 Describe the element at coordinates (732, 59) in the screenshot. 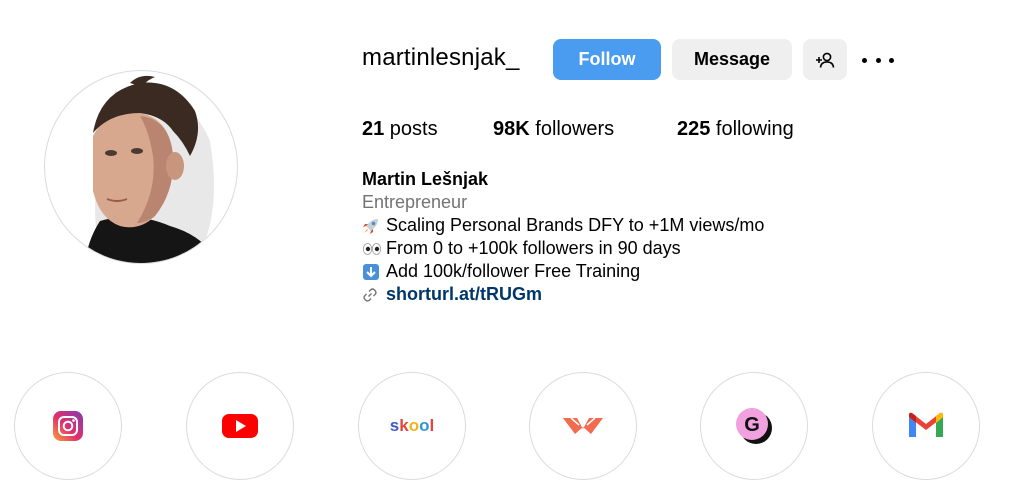

I see `message-button: Message` at that location.